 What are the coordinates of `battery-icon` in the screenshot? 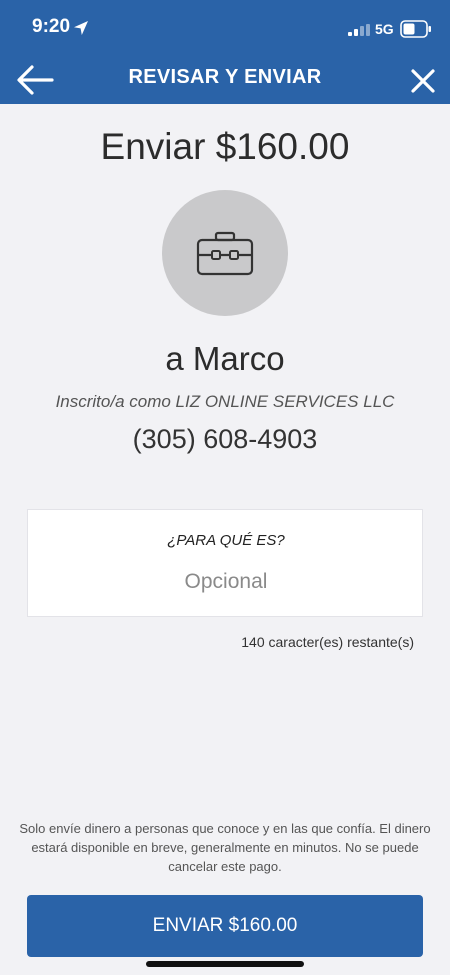 It's located at (415, 29).